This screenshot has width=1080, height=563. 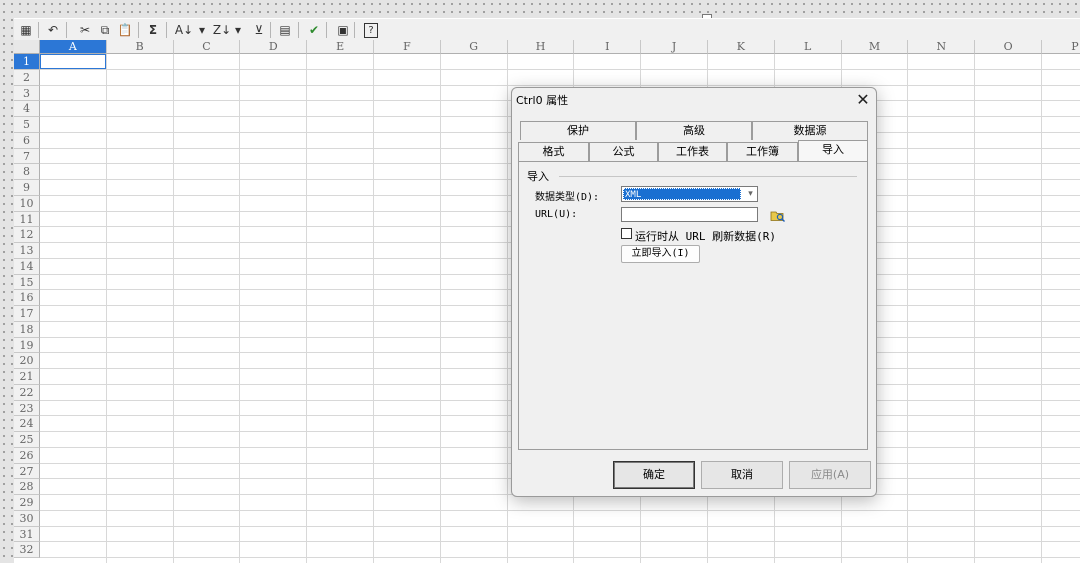 I want to click on folder-open-icon, so click(x=778, y=215).